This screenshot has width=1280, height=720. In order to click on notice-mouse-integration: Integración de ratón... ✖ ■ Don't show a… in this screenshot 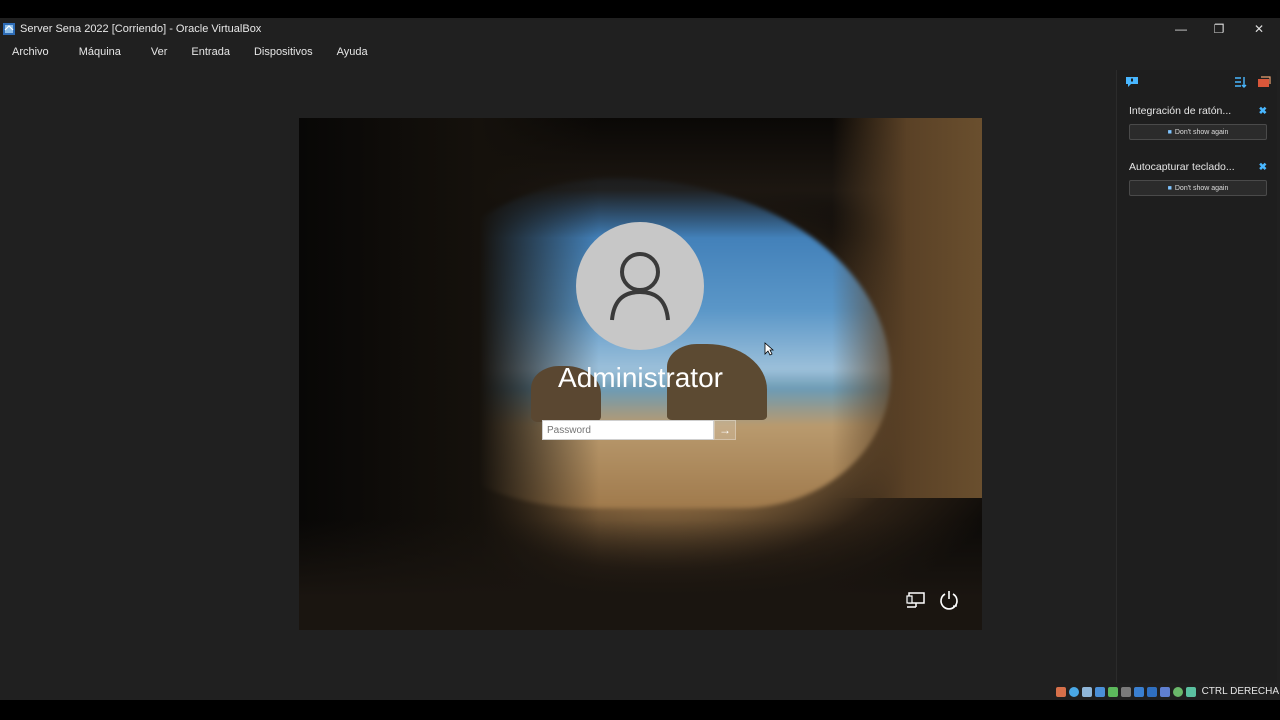, I will do `click(1197, 121)`.